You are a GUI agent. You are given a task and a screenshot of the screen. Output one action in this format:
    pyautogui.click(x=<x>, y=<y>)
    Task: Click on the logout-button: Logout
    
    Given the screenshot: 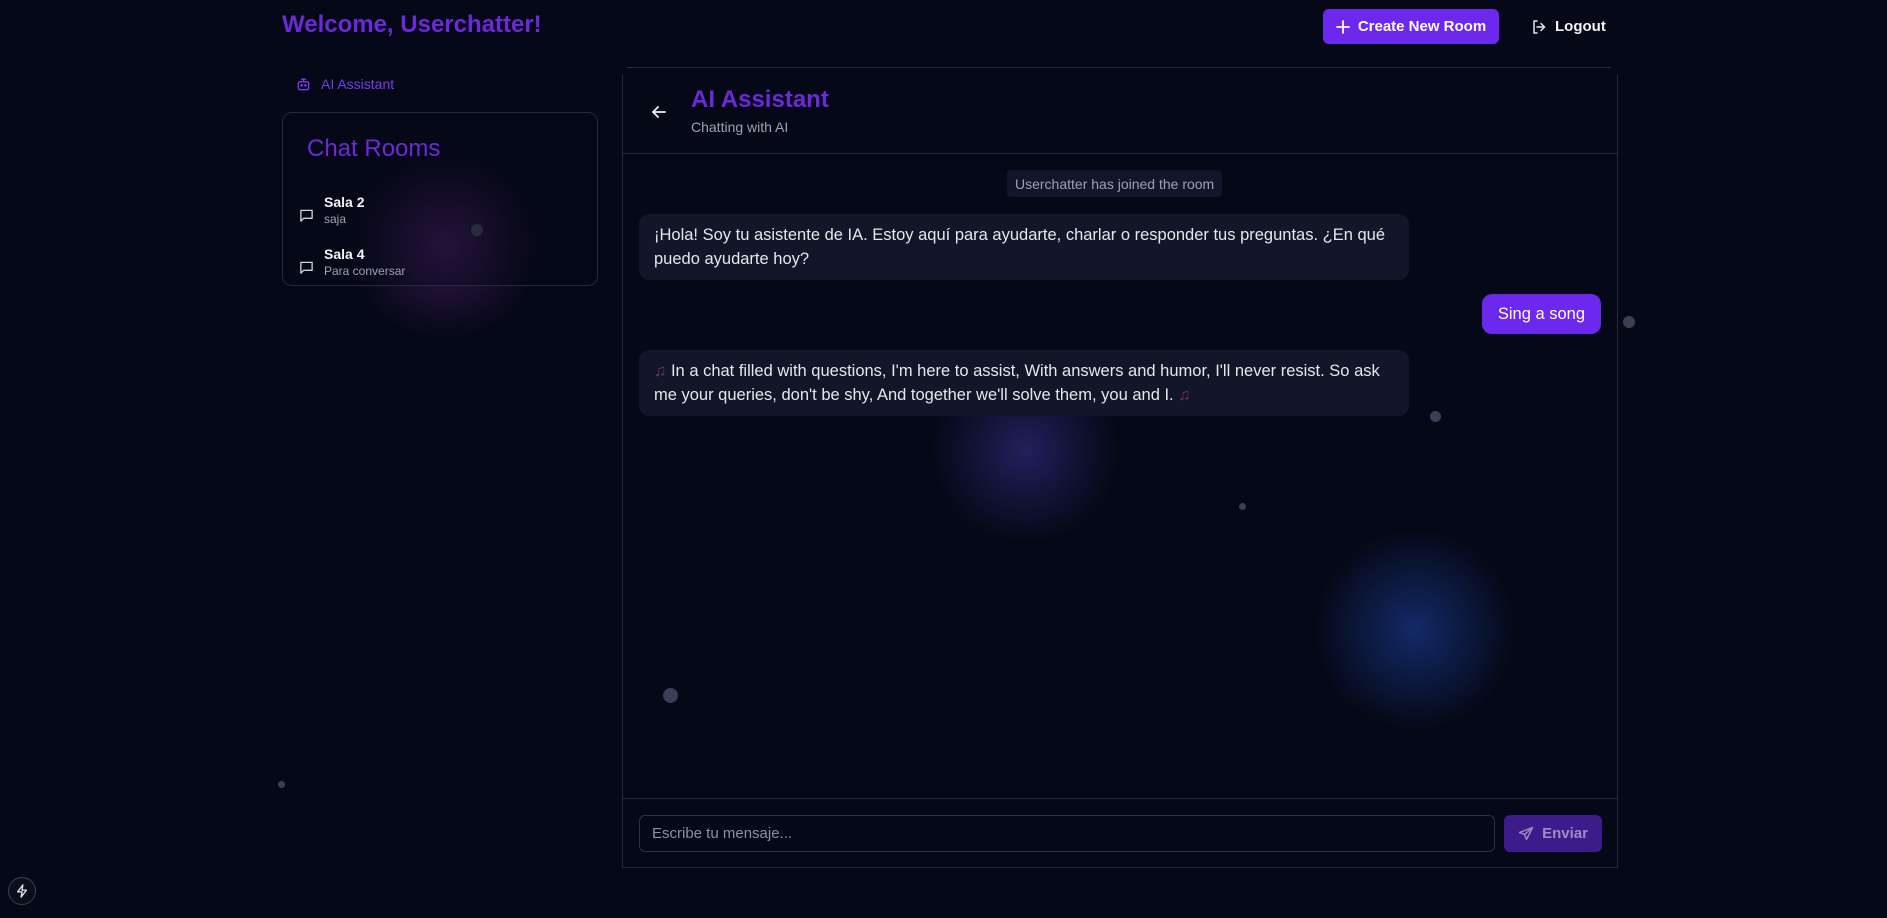 What is the action you would take?
    pyautogui.click(x=1565, y=26)
    